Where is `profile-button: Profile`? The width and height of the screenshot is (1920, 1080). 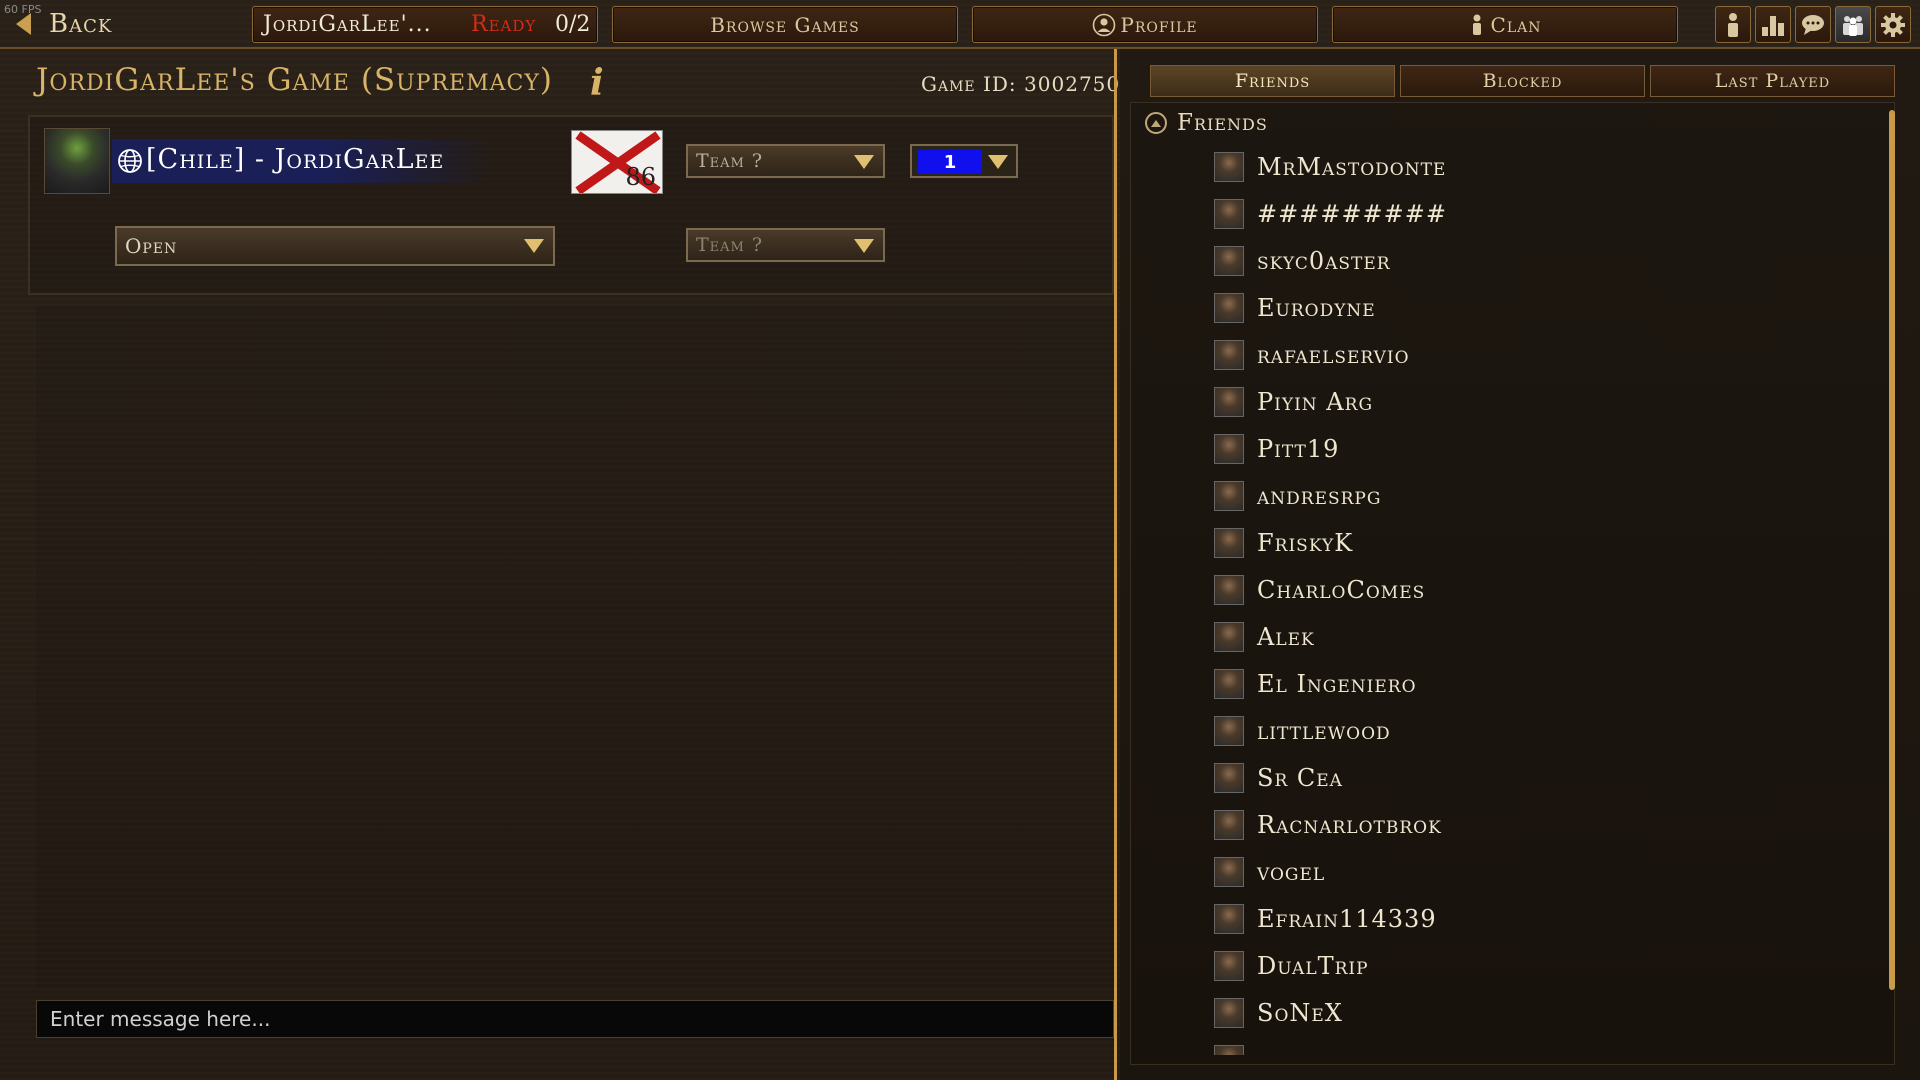 profile-button: Profile is located at coordinates (1145, 24).